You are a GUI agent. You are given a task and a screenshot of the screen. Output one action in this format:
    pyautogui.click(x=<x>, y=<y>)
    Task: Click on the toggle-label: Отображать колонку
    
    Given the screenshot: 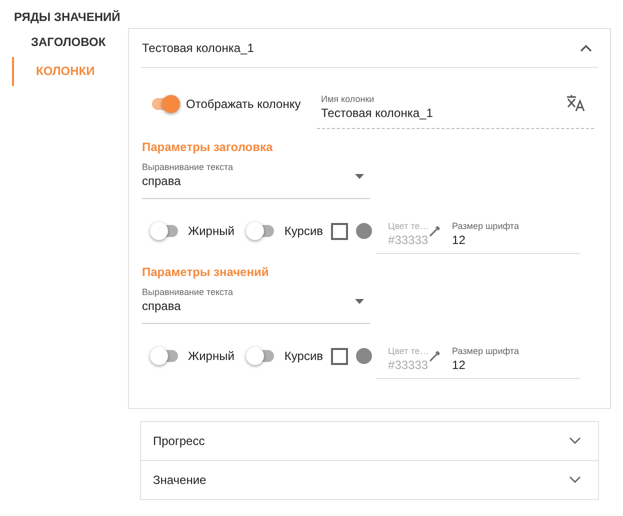 What is the action you would take?
    pyautogui.click(x=243, y=104)
    